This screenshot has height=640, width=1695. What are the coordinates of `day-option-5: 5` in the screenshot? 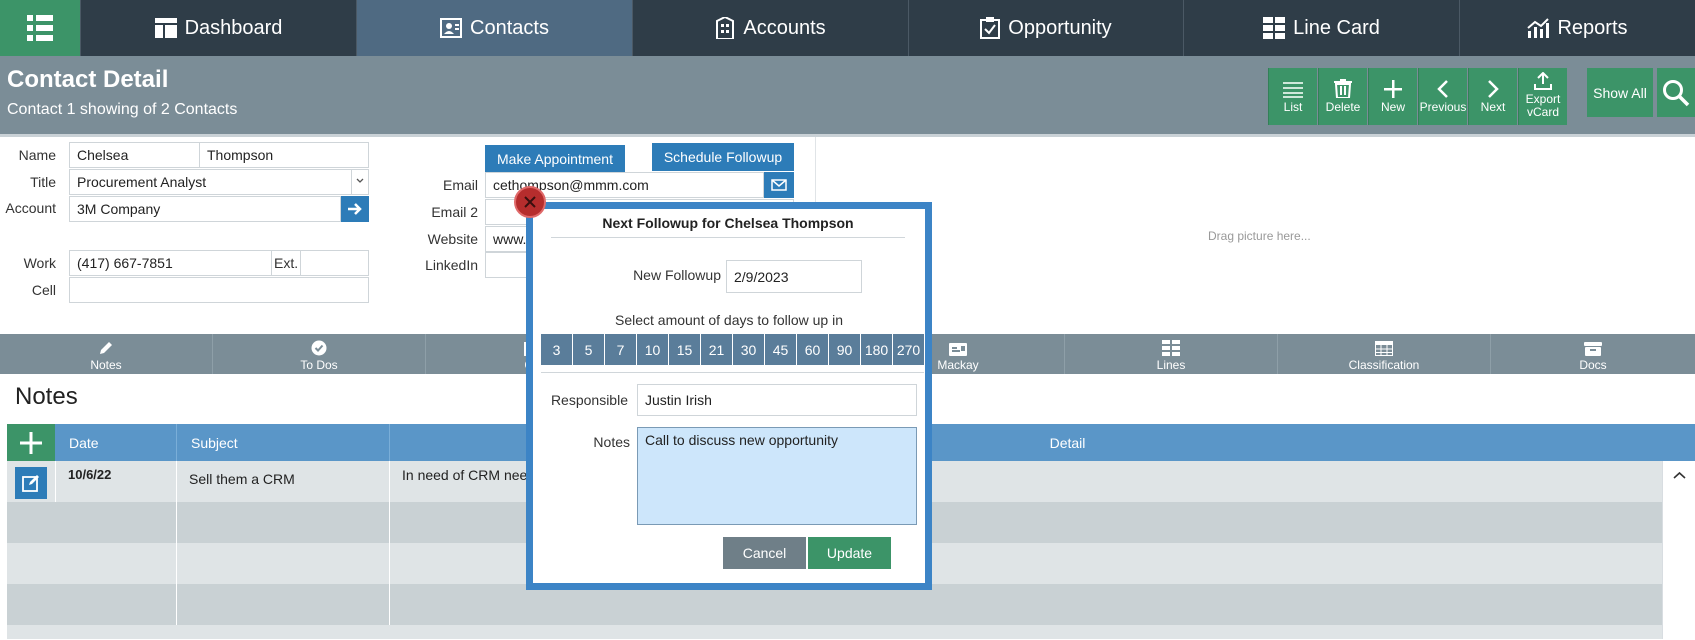 It's located at (589, 349).